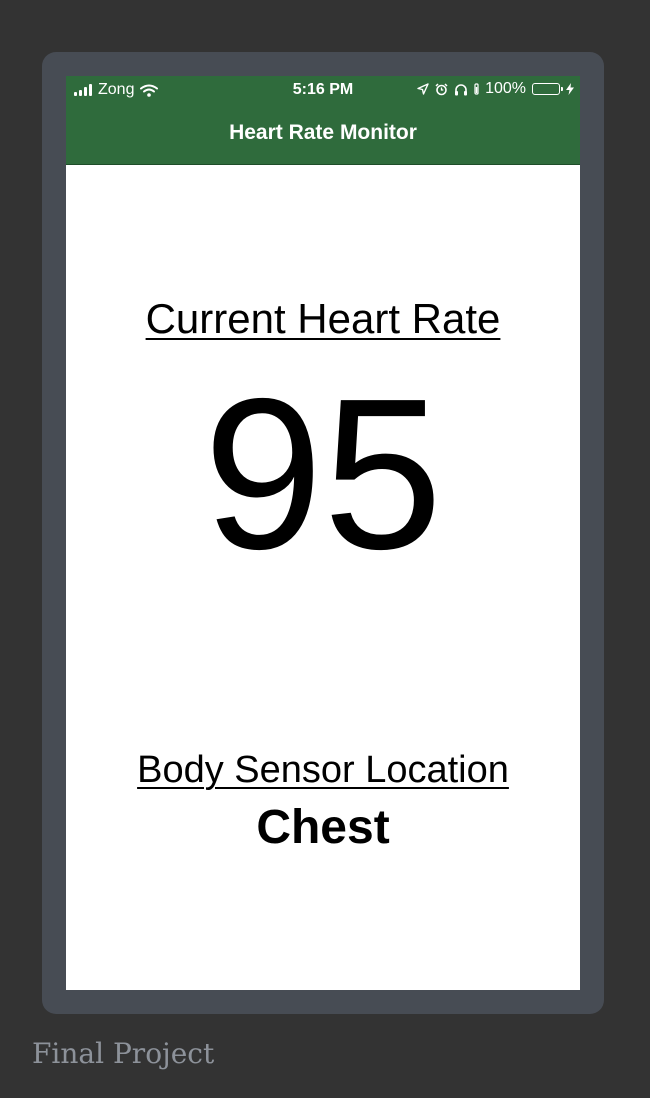 The height and width of the screenshot is (1098, 650). I want to click on charging-bolt-icon, so click(570, 89).